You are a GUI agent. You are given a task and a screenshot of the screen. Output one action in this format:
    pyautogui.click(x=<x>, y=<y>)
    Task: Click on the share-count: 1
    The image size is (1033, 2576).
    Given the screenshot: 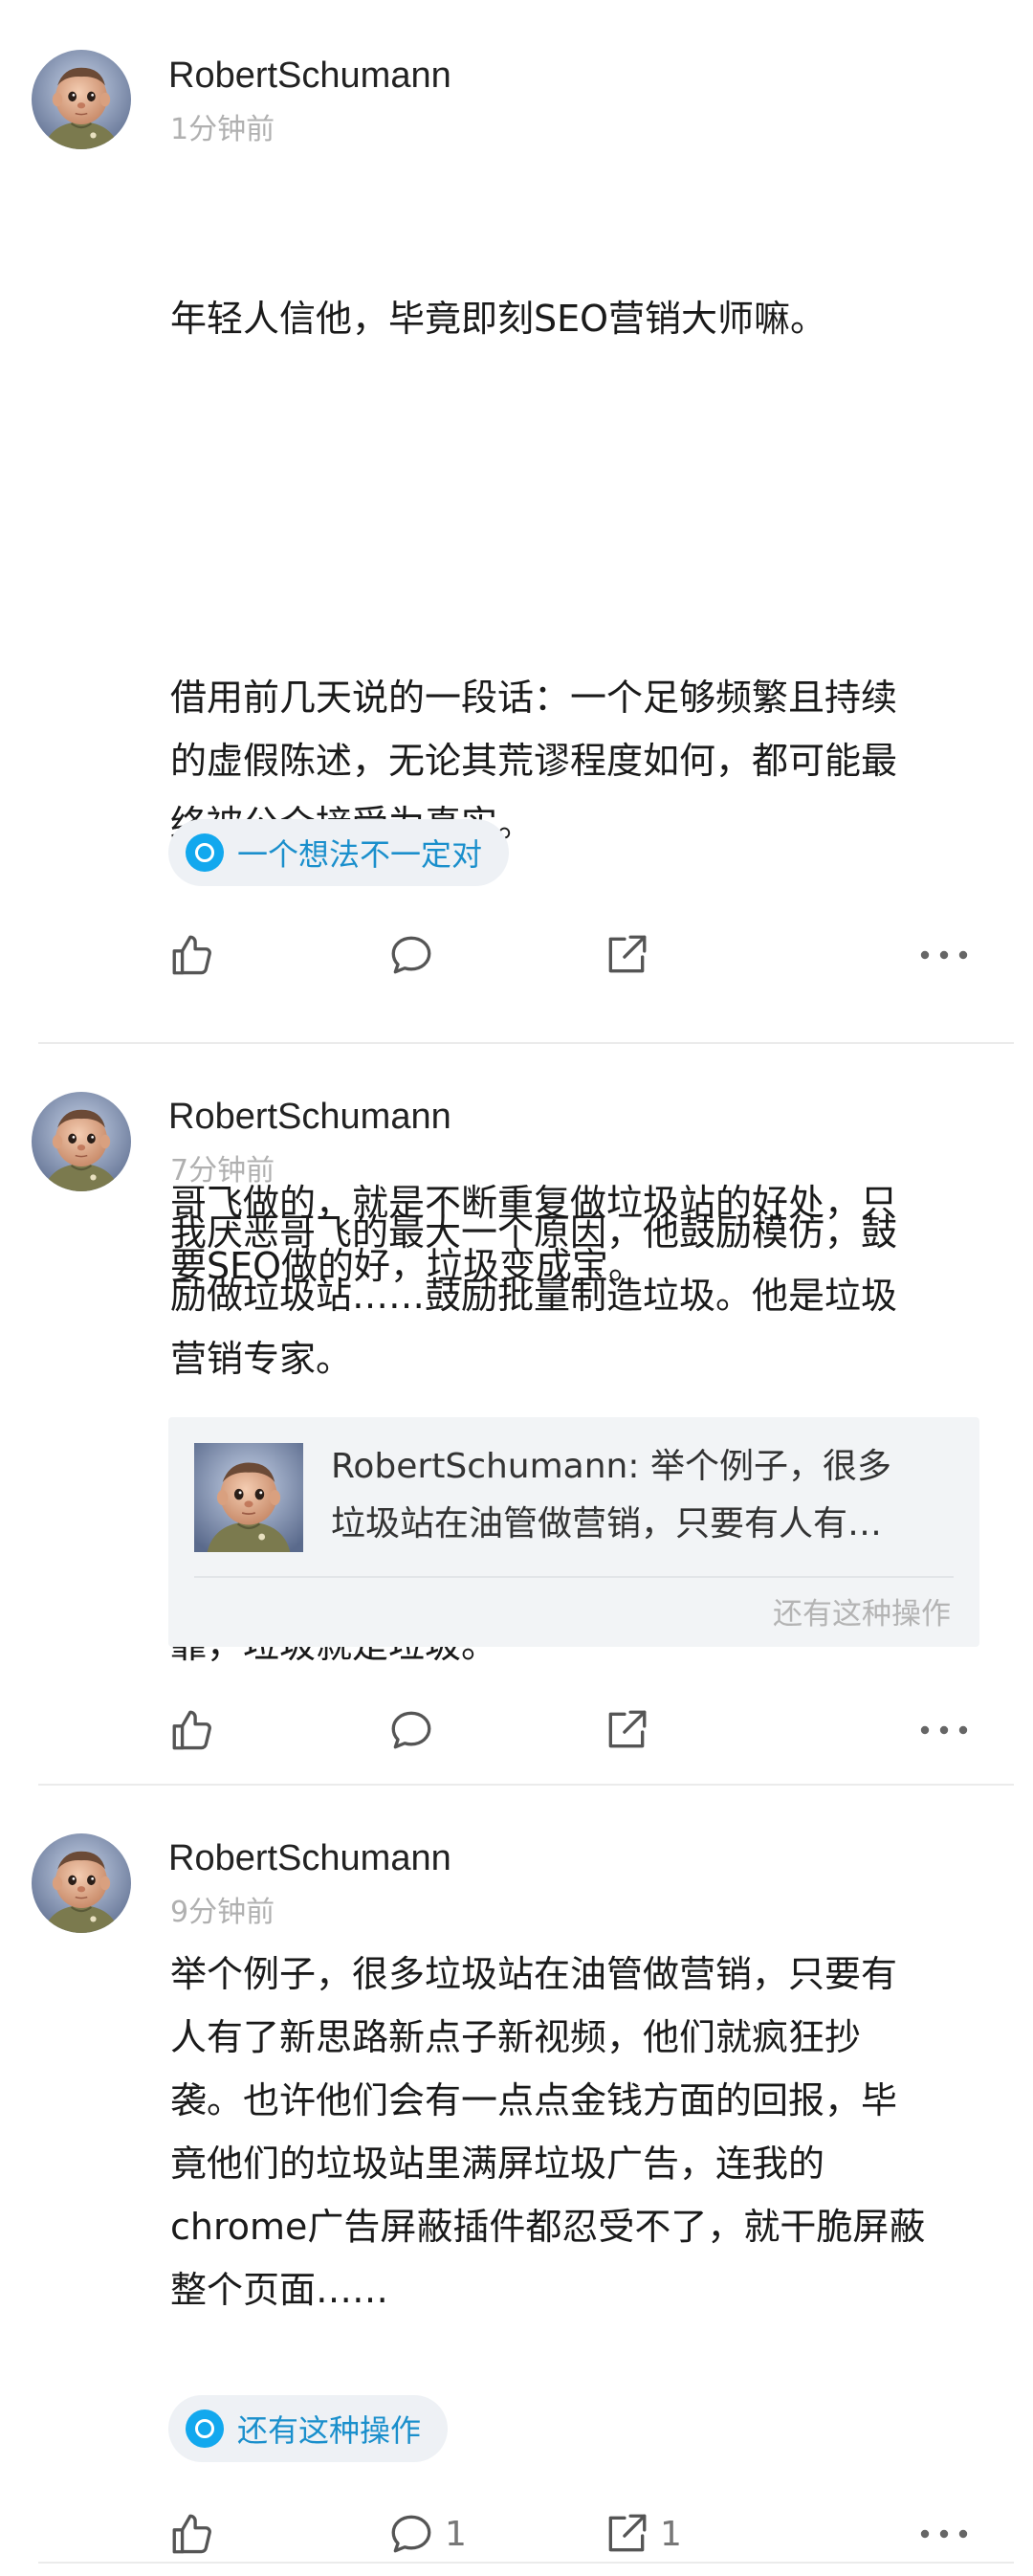 What is the action you would take?
    pyautogui.click(x=671, y=2534)
    